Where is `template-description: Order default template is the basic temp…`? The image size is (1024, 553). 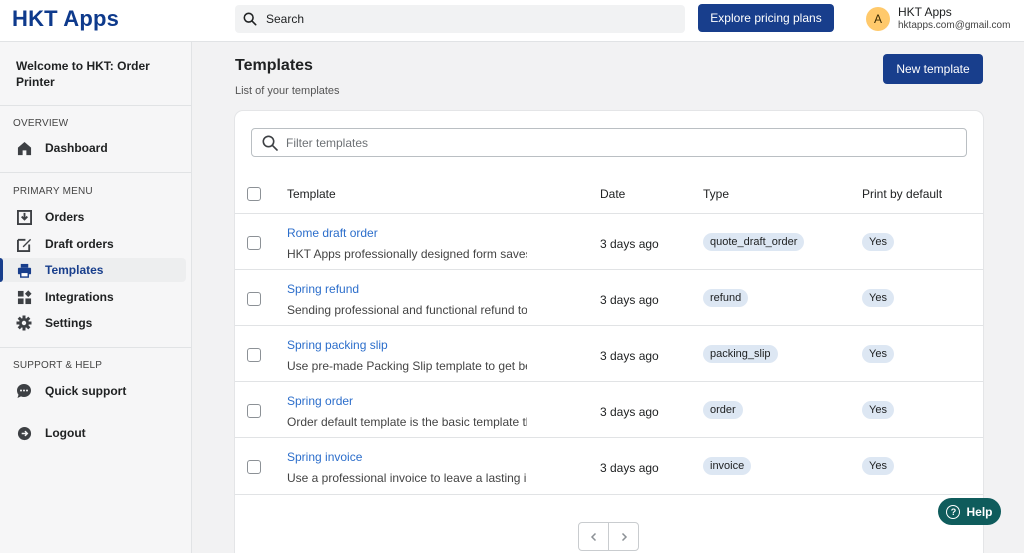
template-description: Order default template is the basic temp… is located at coordinates (407, 422).